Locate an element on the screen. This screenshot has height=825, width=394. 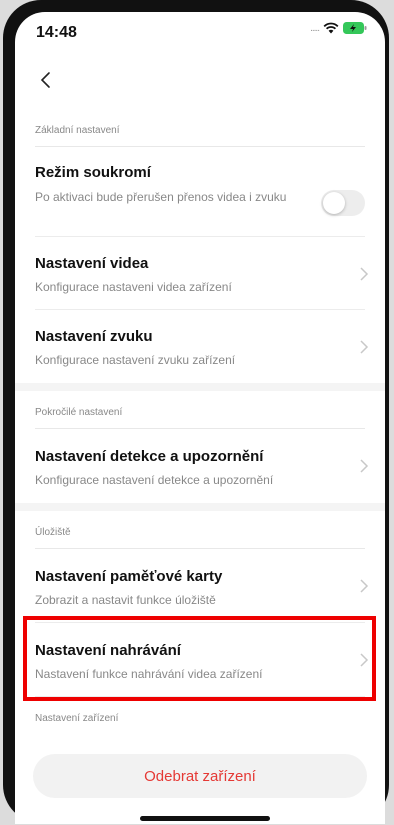
section-title: Základní nastavení is located at coordinates (77, 130).